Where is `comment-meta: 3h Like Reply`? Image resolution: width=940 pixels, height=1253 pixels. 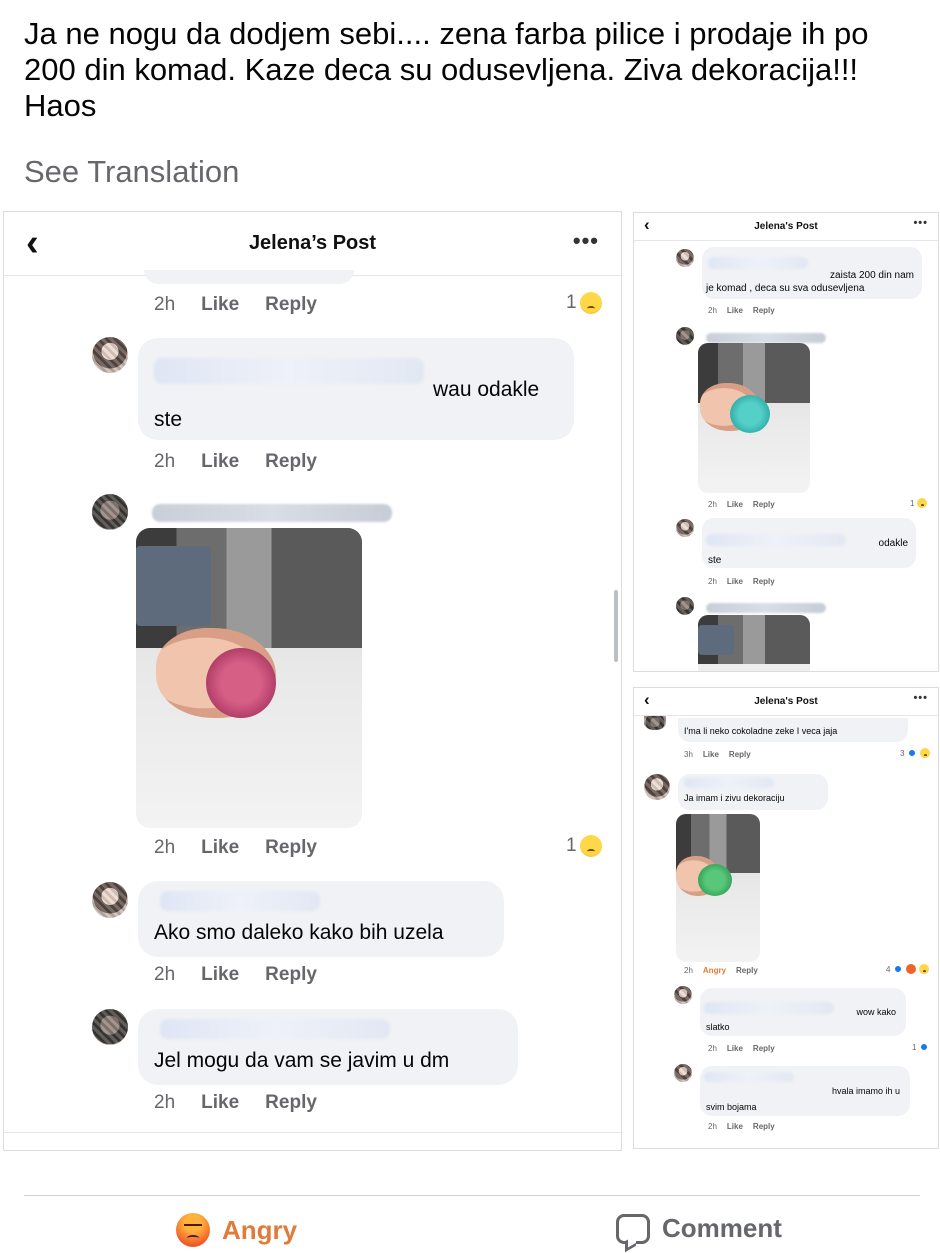
comment-meta: 3h Like Reply is located at coordinates (717, 754).